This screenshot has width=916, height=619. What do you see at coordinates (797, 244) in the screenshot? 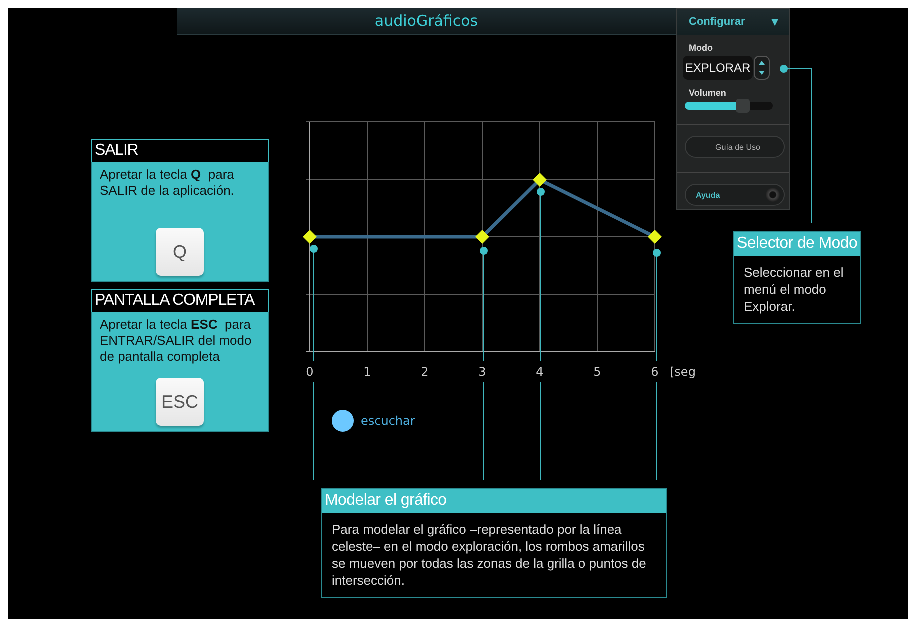
I see `callout-title: Selector de Modo` at bounding box center [797, 244].